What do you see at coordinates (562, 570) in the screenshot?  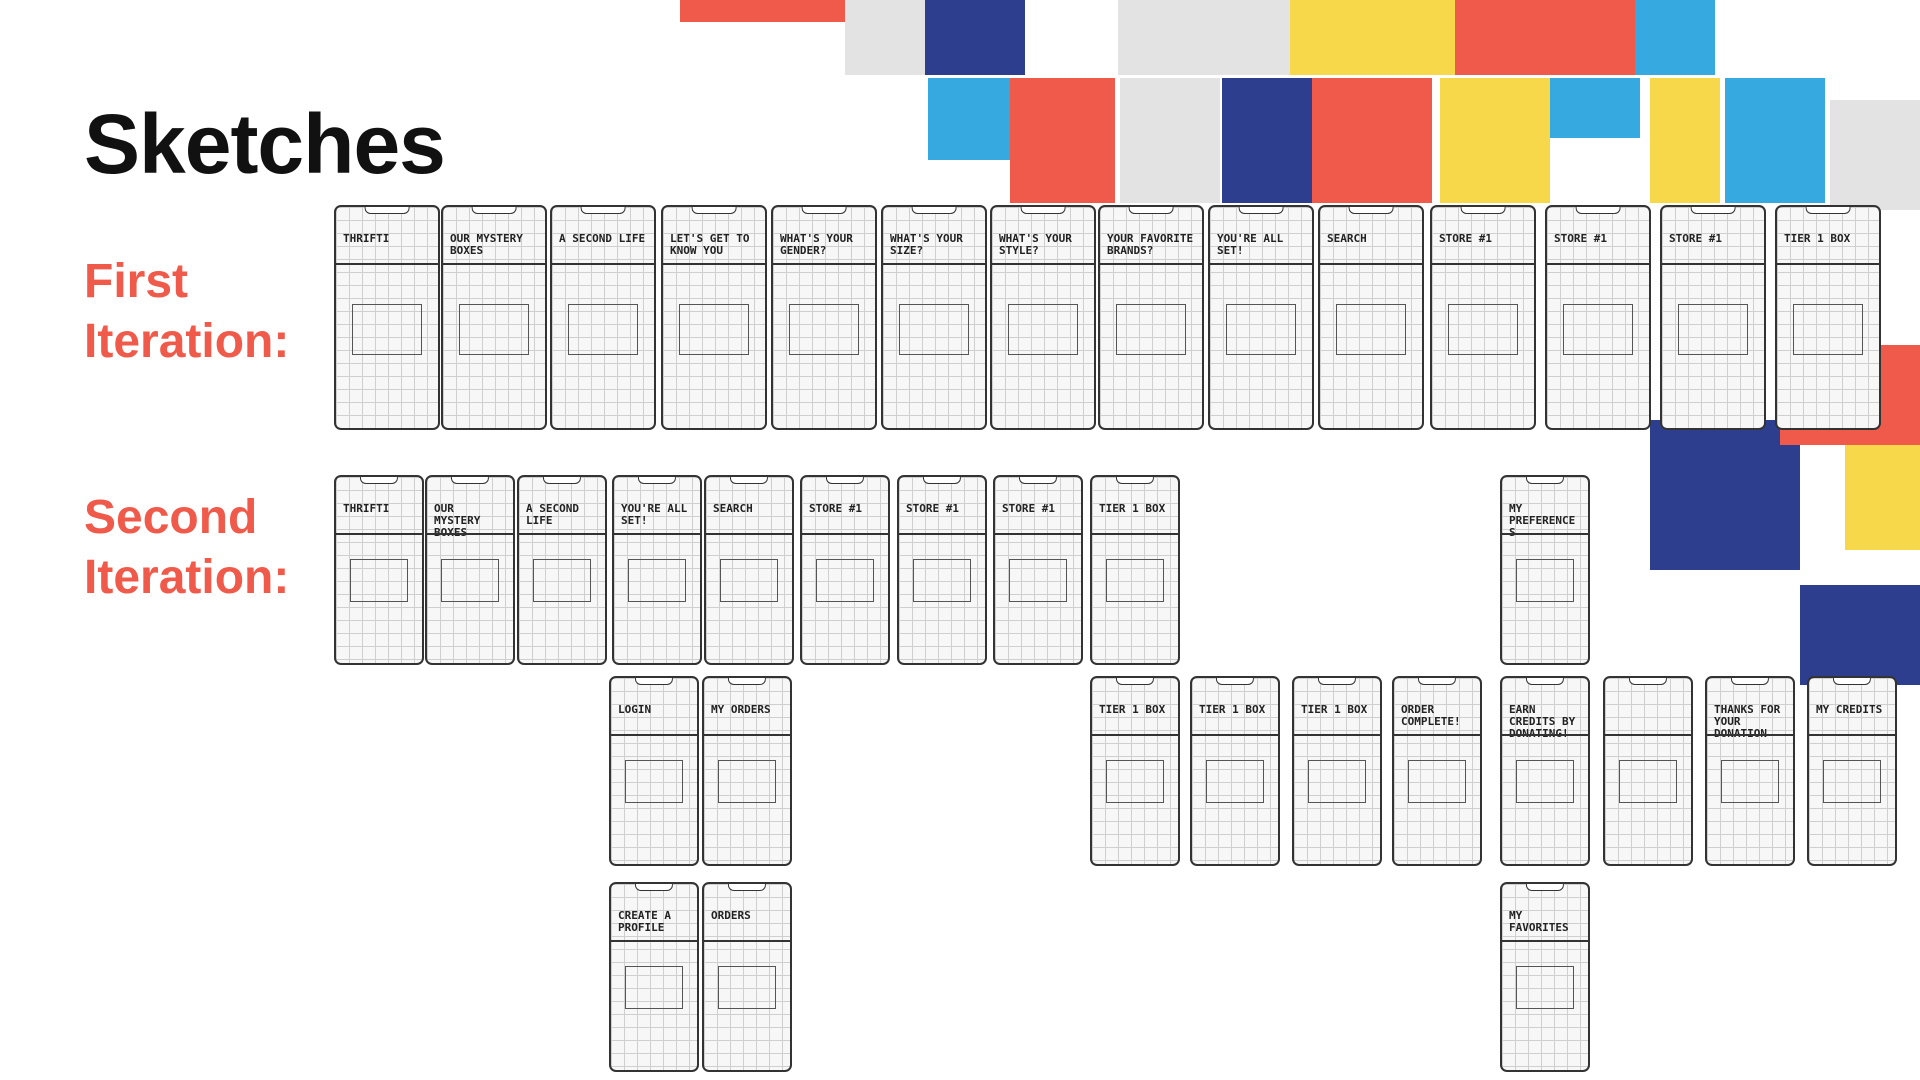 I see `wireframe-phone-second-iteration-row1-3: A SECOND LIFE` at bounding box center [562, 570].